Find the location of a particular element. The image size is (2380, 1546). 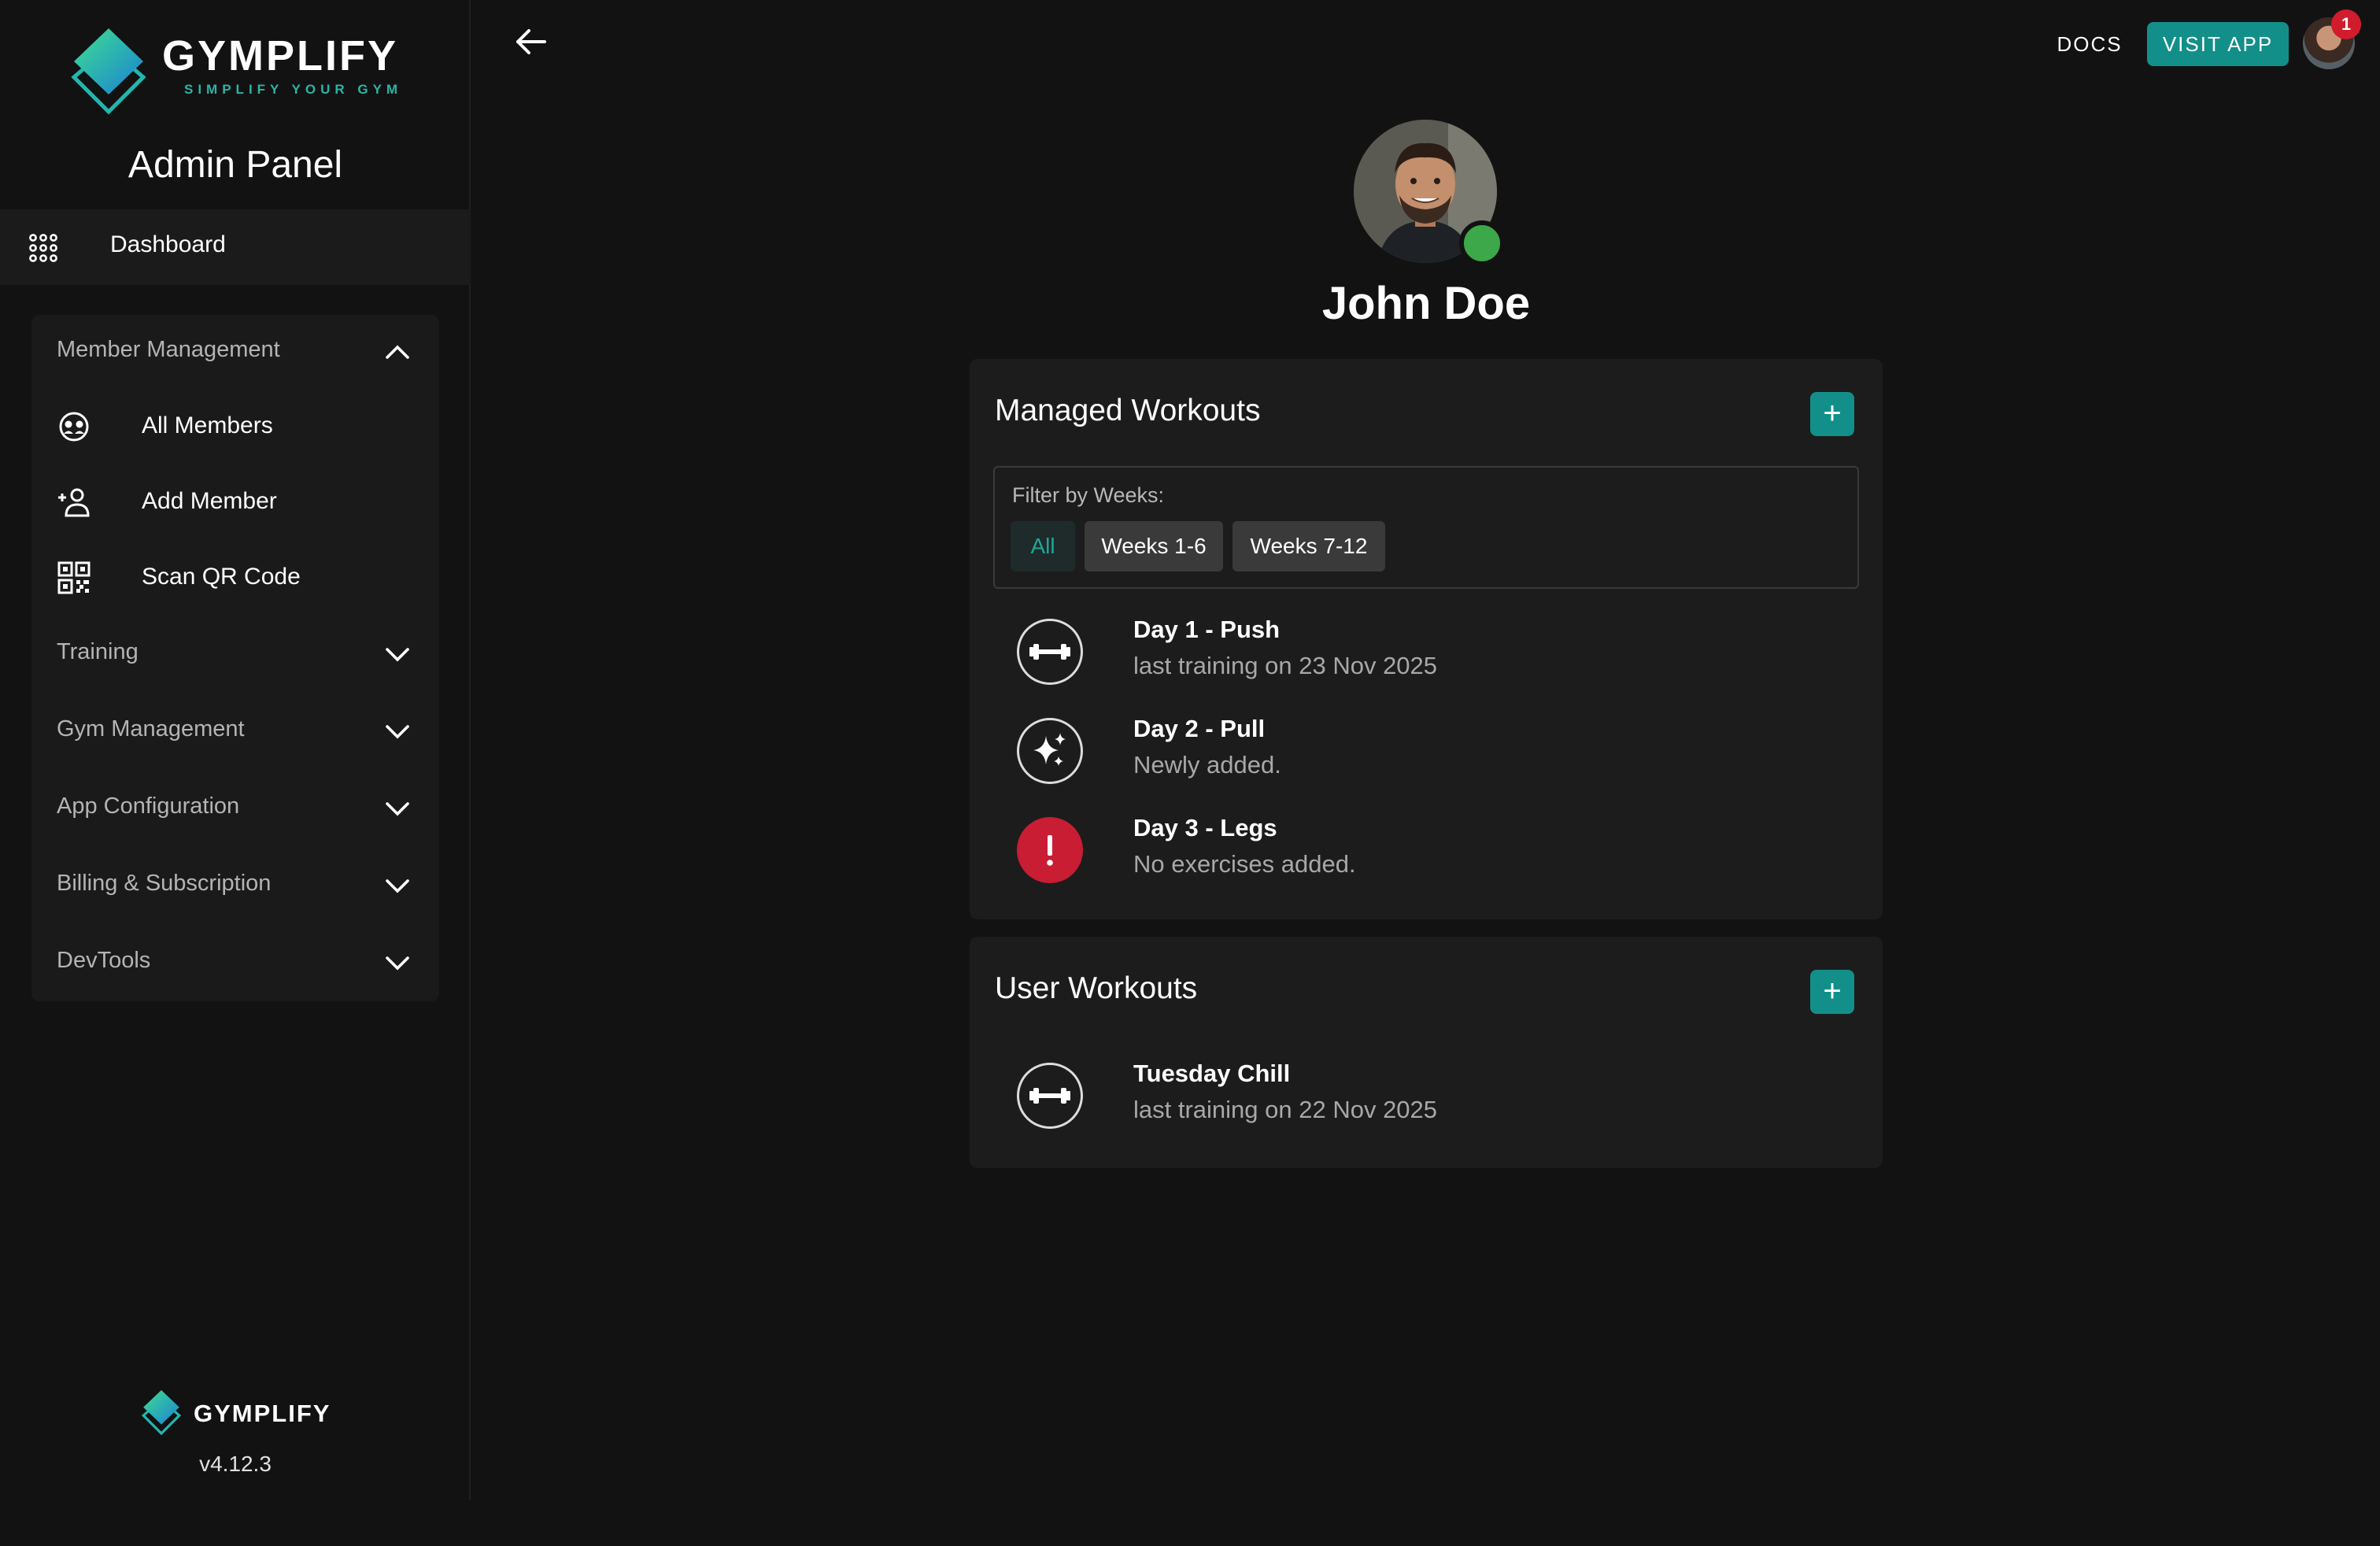

sidebar-item-label: All Members is located at coordinates (207, 425).